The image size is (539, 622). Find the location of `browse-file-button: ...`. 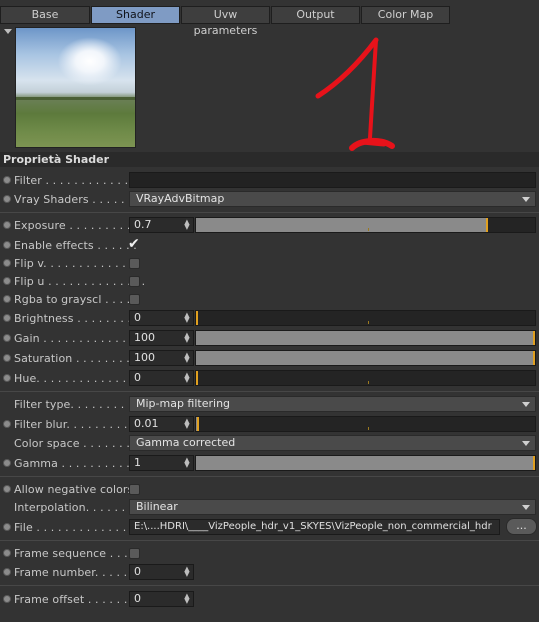

browse-file-button: ... is located at coordinates (521, 526).